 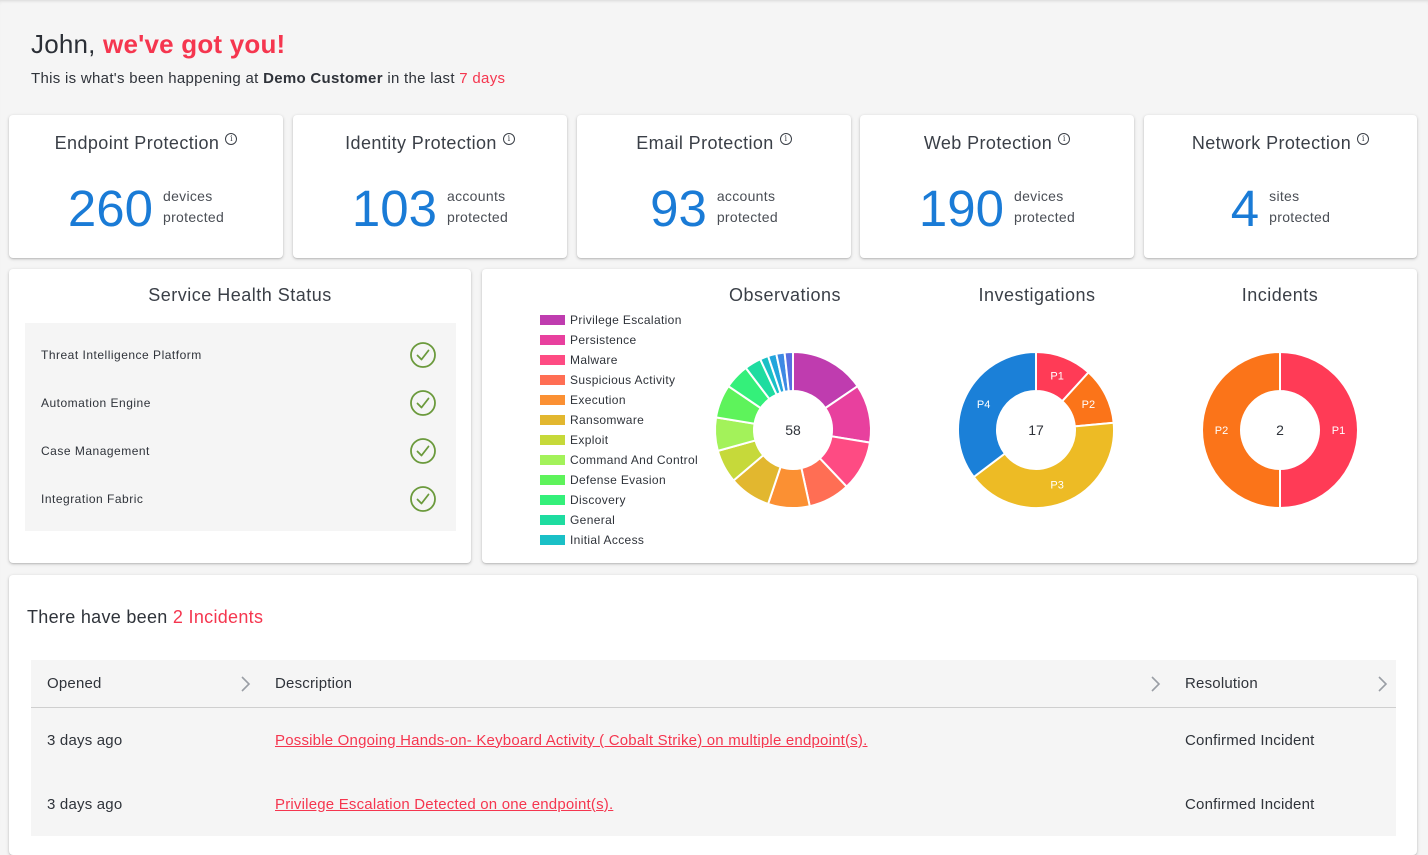 I want to click on metric: 260 devices protected, so click(x=146, y=209).